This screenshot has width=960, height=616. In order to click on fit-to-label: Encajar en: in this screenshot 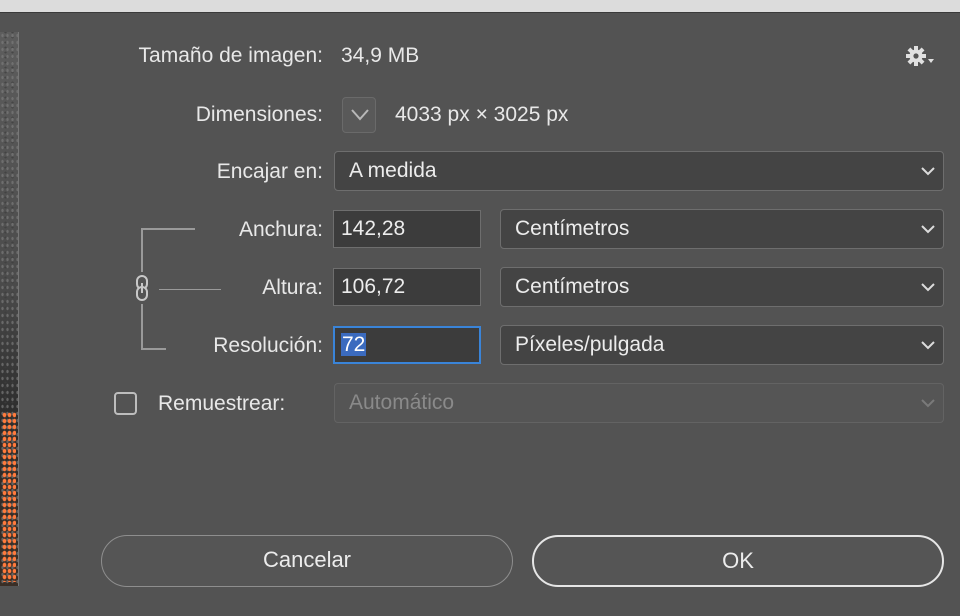, I will do `click(269, 171)`.